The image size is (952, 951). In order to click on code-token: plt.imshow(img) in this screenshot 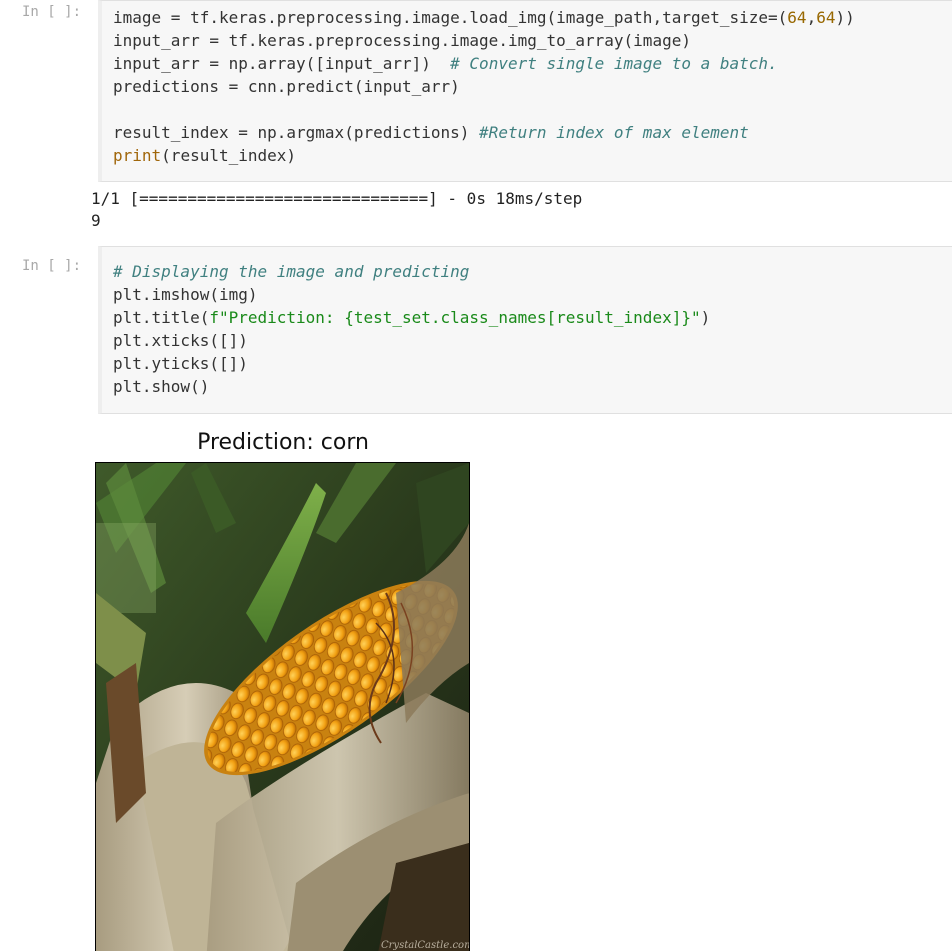, I will do `click(185, 294)`.